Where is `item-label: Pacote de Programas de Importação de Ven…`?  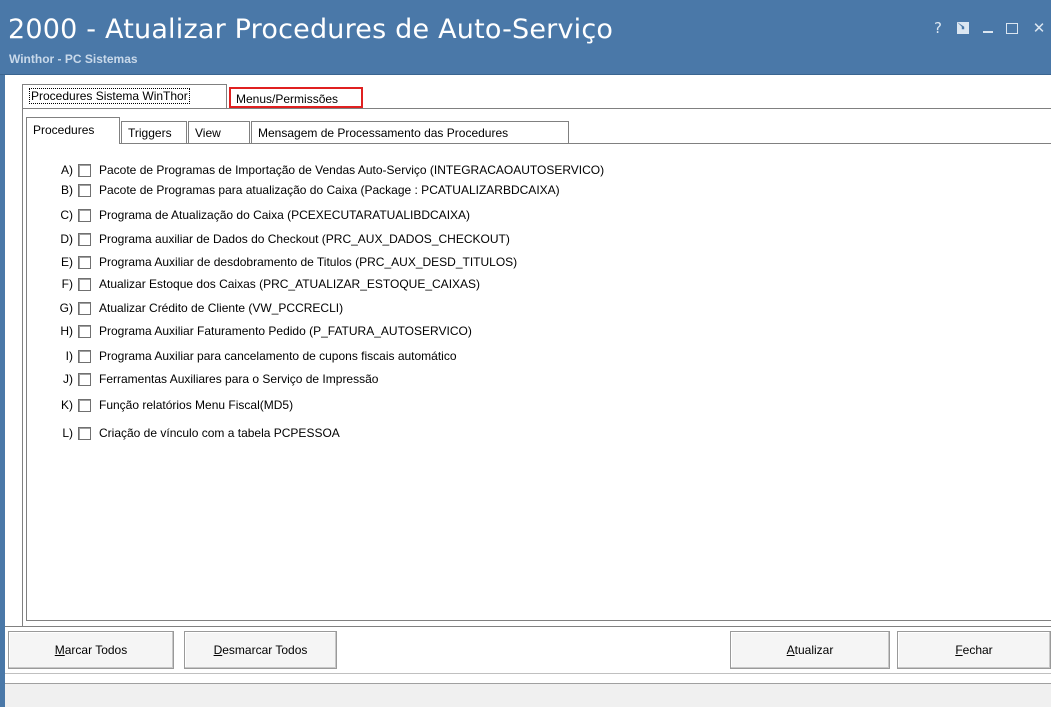
item-label: Pacote de Programas de Importação de Ven… is located at coordinates (352, 170).